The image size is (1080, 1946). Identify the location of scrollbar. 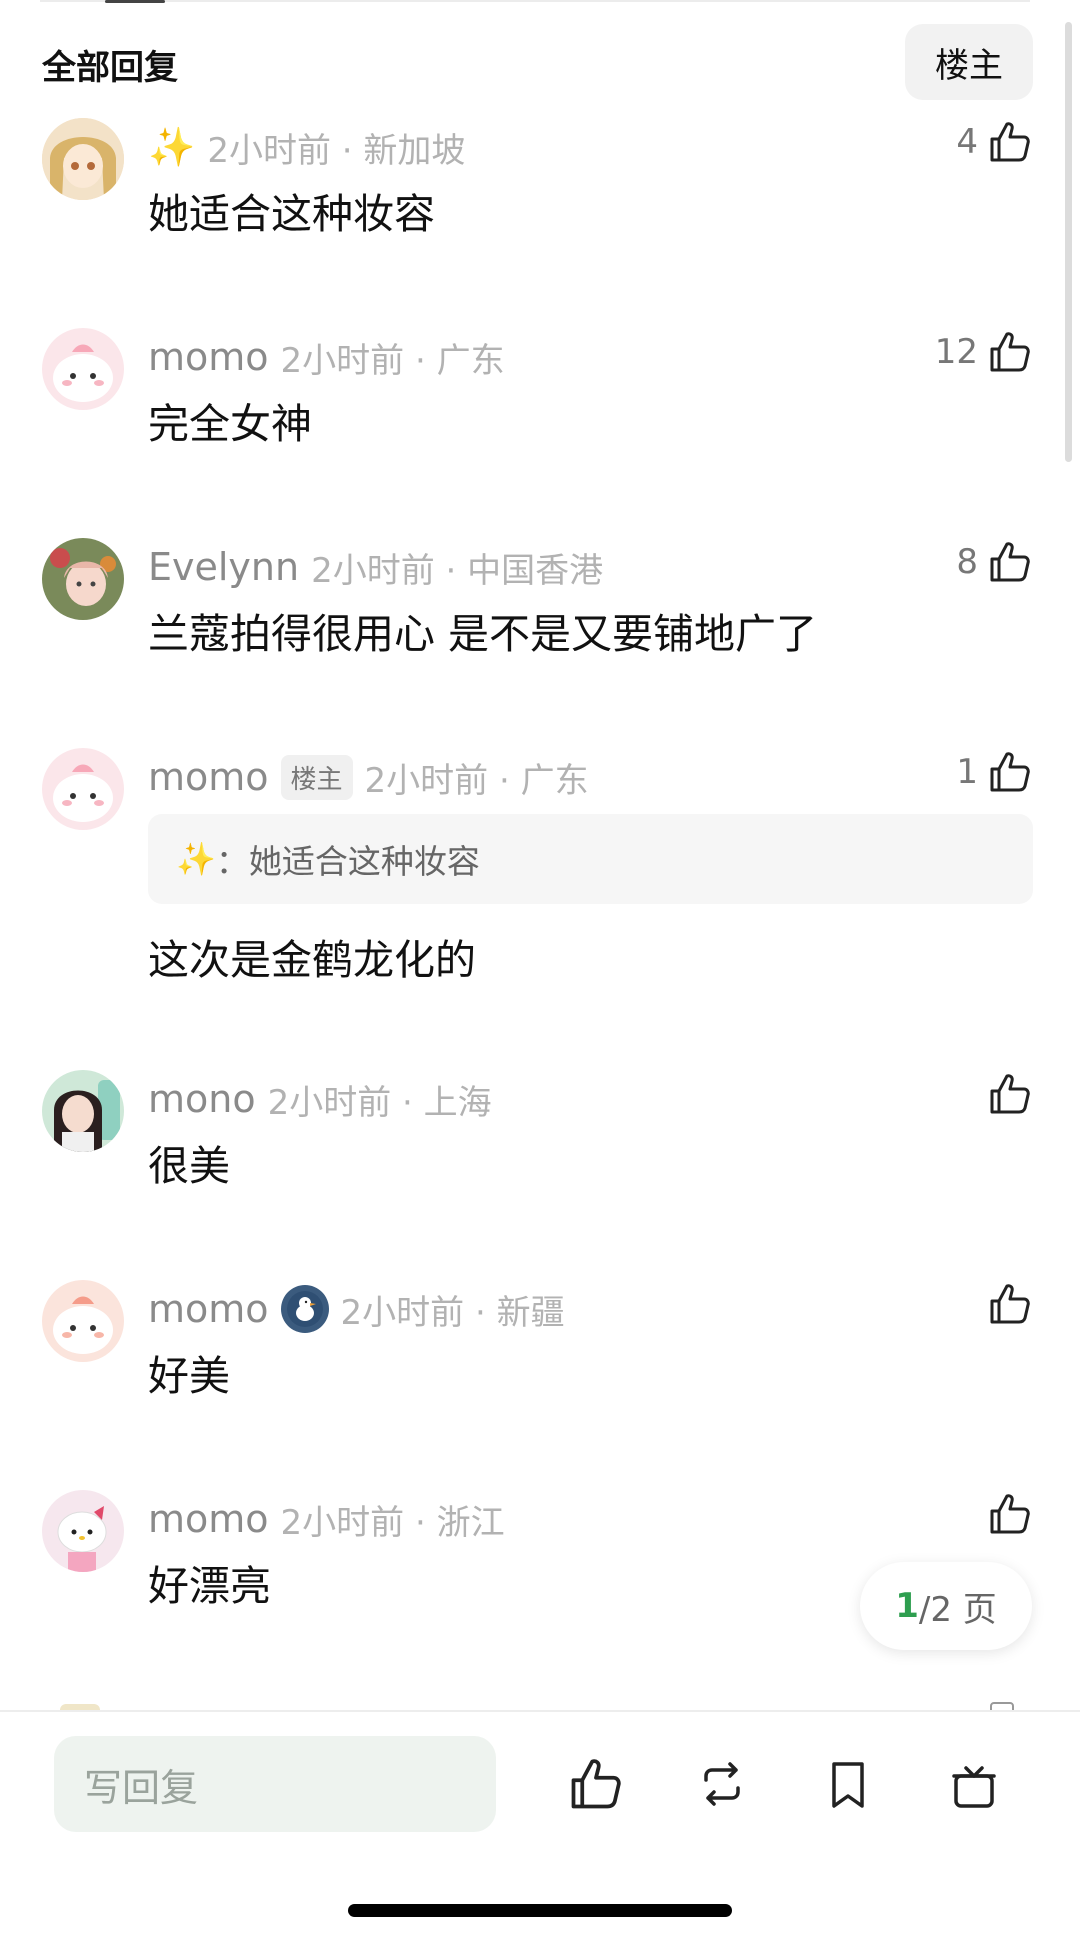
(1068, 242).